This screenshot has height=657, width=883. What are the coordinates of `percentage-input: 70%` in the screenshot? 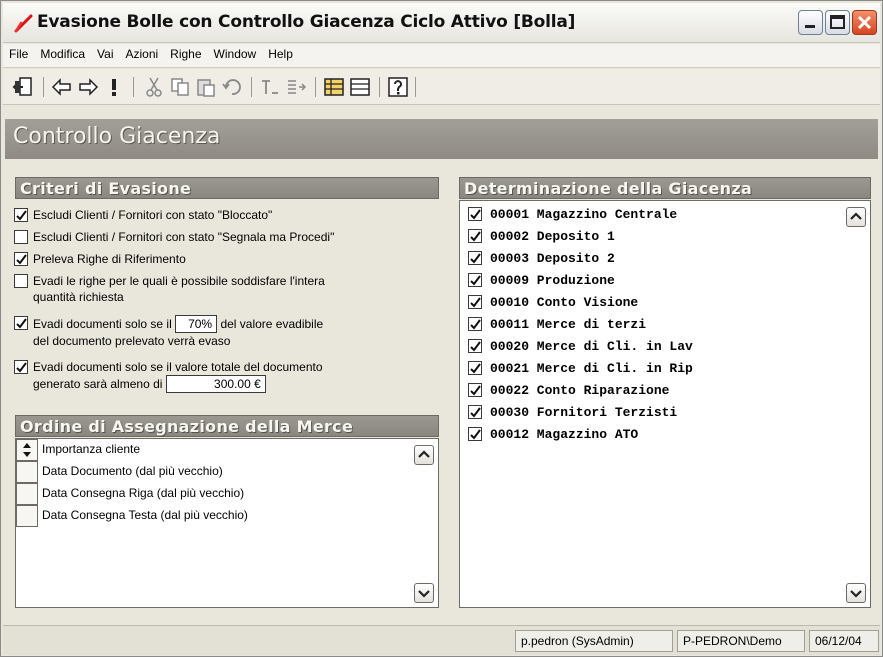 It's located at (196, 324).